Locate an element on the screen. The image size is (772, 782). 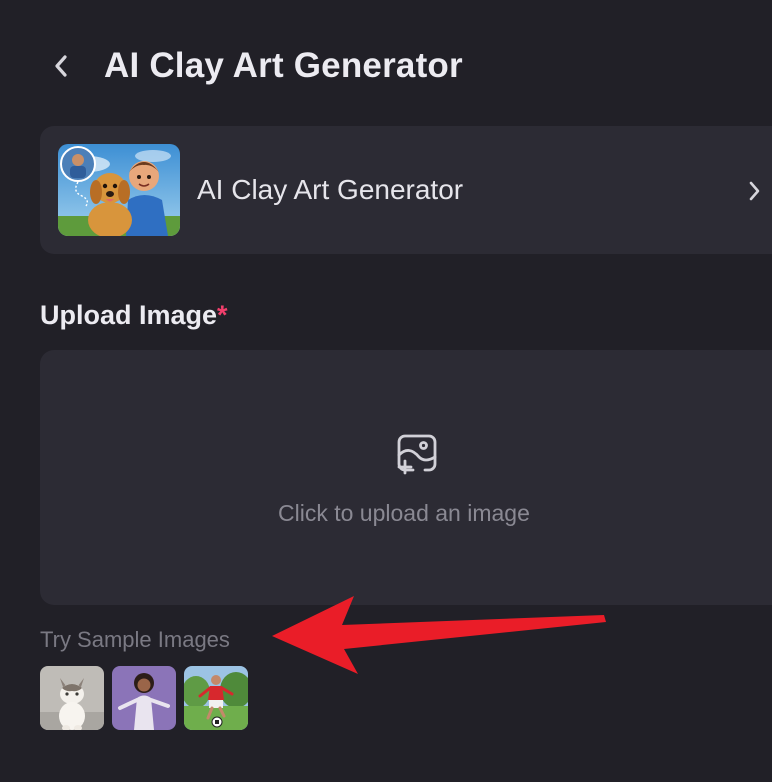
sample-images-label: Try Sample Images is located at coordinates (135, 639).